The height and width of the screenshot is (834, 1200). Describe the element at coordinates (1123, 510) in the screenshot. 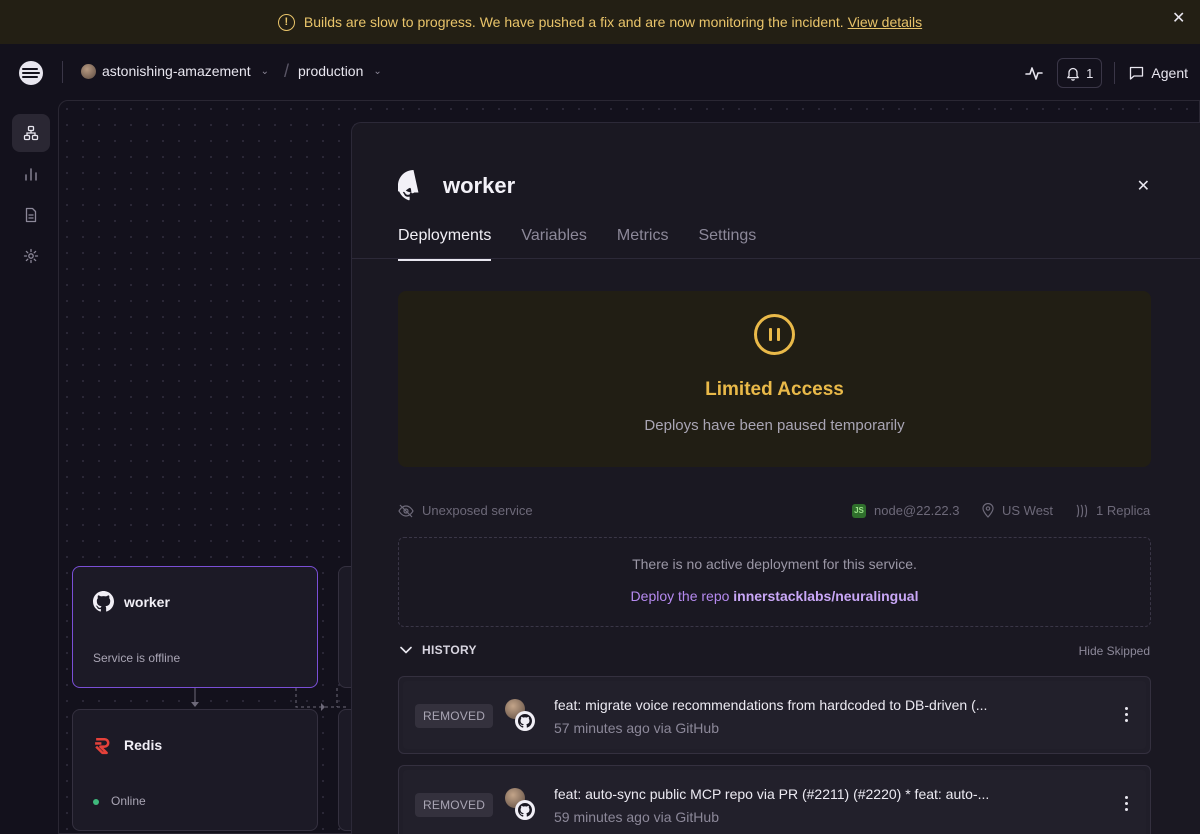

I see `replica-count: 1 Replica` at that location.